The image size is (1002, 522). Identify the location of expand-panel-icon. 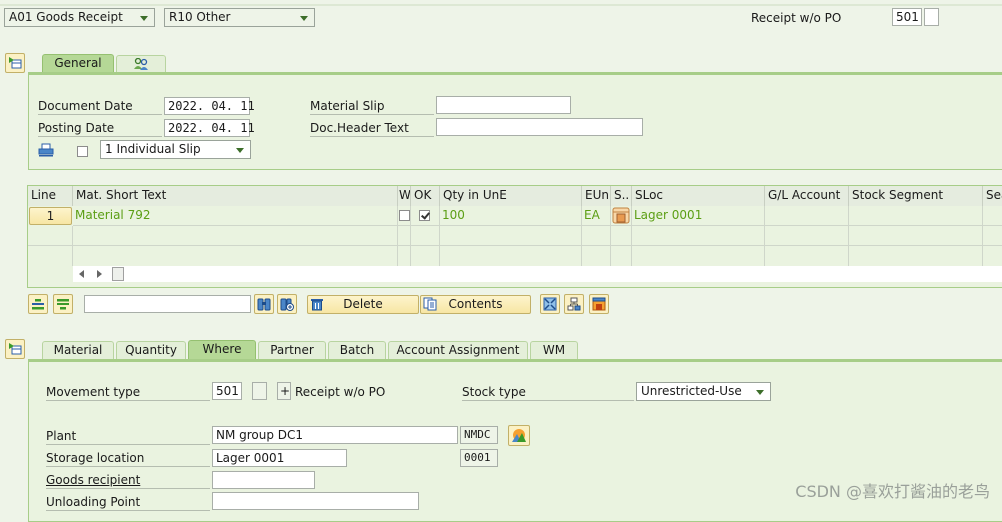
(15, 349).